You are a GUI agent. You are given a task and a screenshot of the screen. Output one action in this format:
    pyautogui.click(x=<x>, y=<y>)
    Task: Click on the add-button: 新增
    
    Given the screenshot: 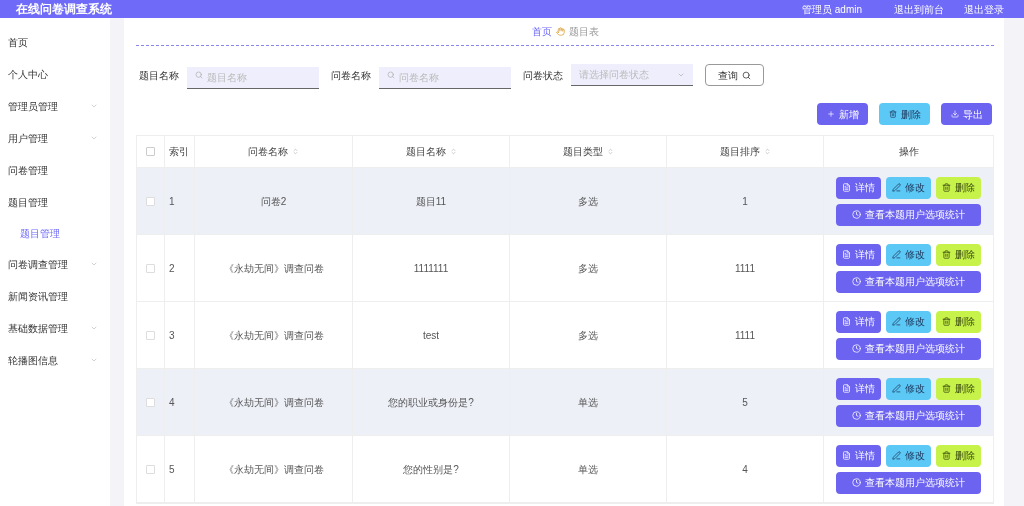 What is the action you would take?
    pyautogui.click(x=842, y=114)
    